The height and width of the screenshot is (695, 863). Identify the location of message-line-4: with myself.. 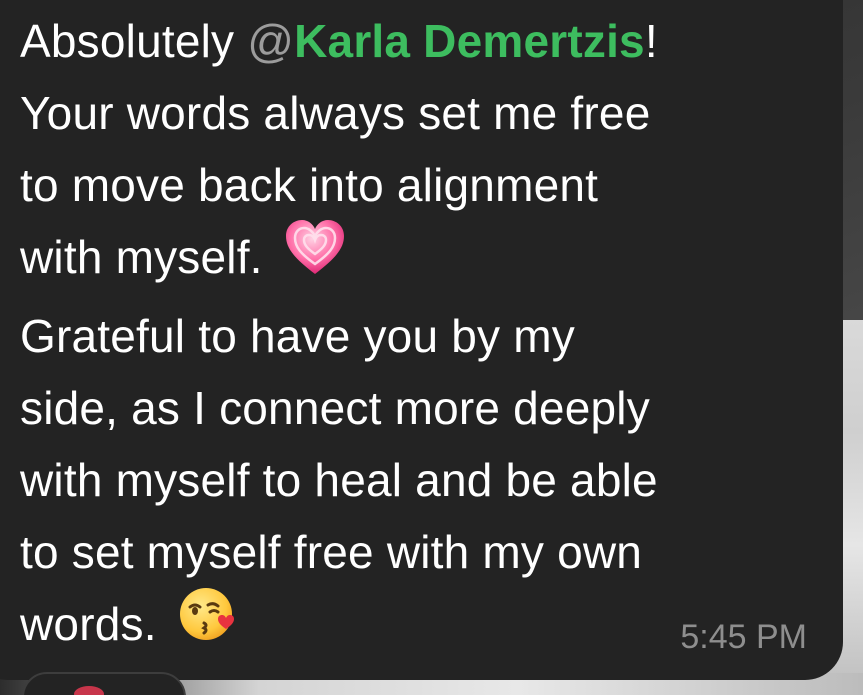
(420, 259).